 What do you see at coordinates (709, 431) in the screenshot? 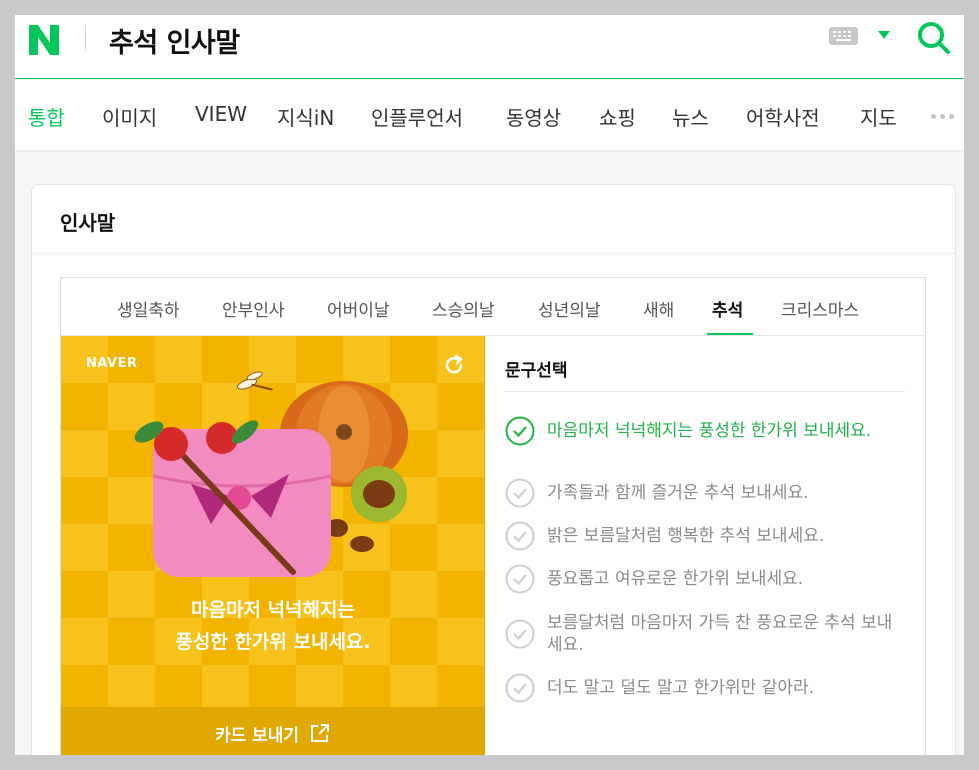
I see `phrase-text: 마음마저 넉넉해지는 풍성한 한가위 보내세요.` at bounding box center [709, 431].